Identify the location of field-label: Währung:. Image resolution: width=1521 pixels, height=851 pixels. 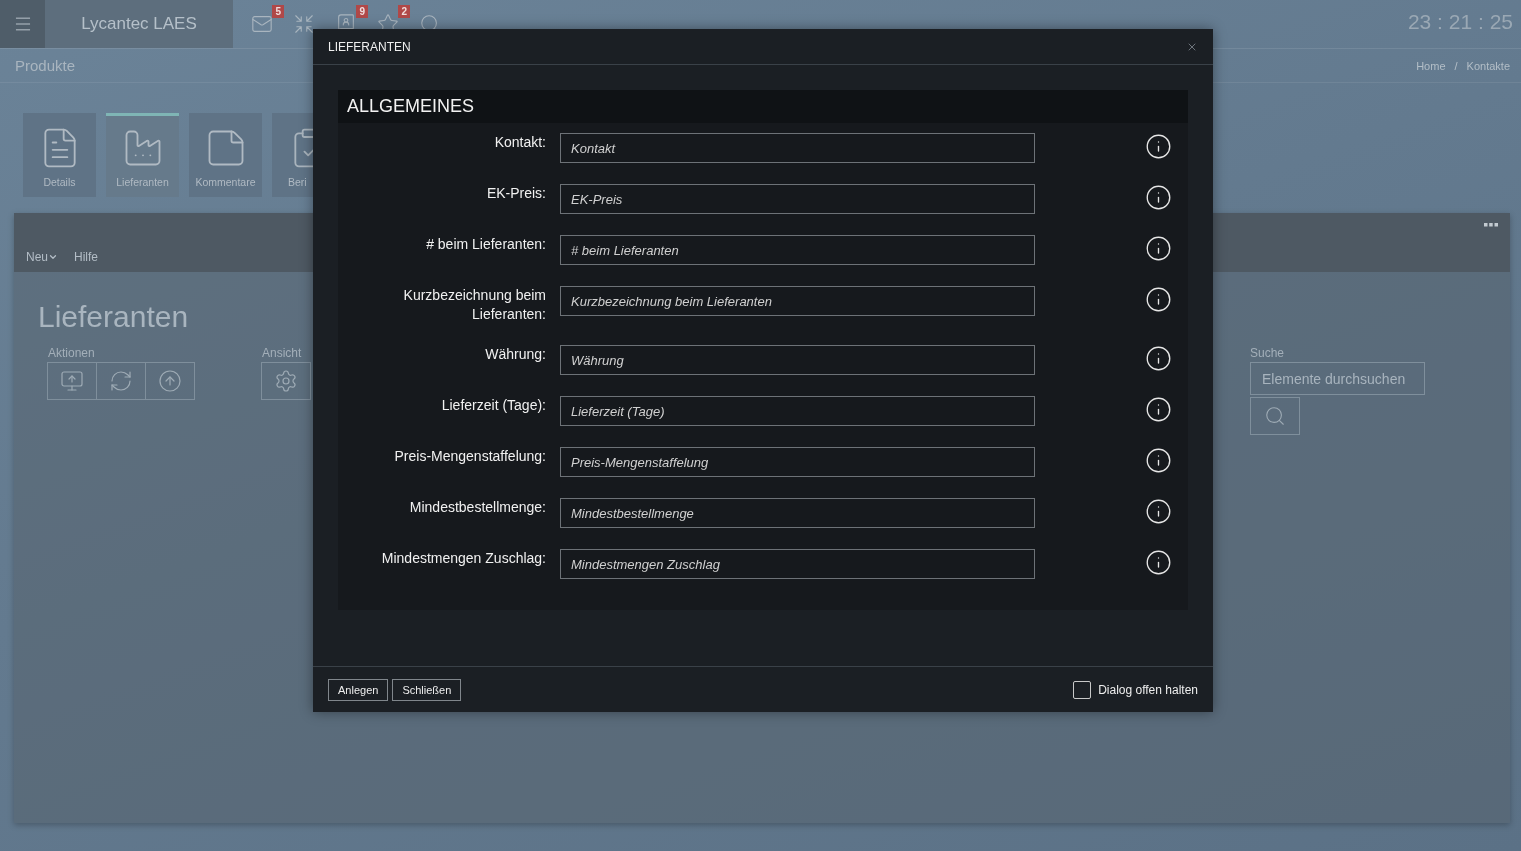
(515, 354).